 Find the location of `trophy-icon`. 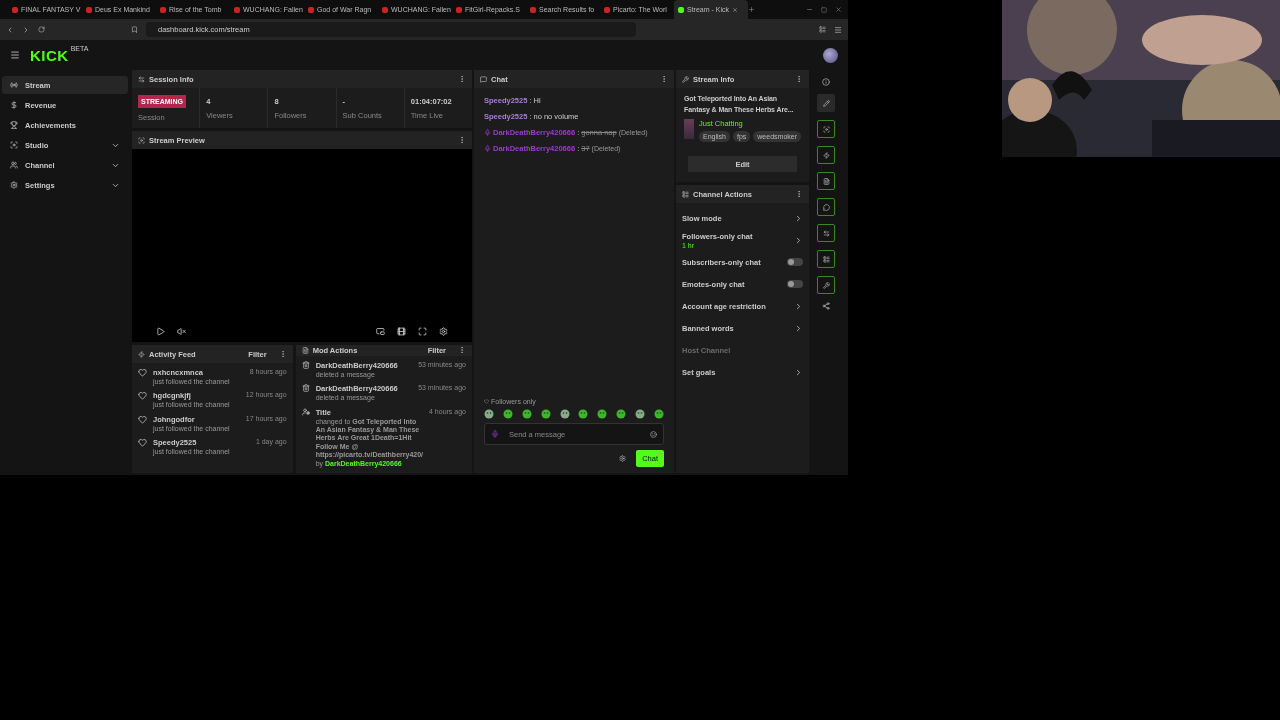

trophy-icon is located at coordinates (14, 125).